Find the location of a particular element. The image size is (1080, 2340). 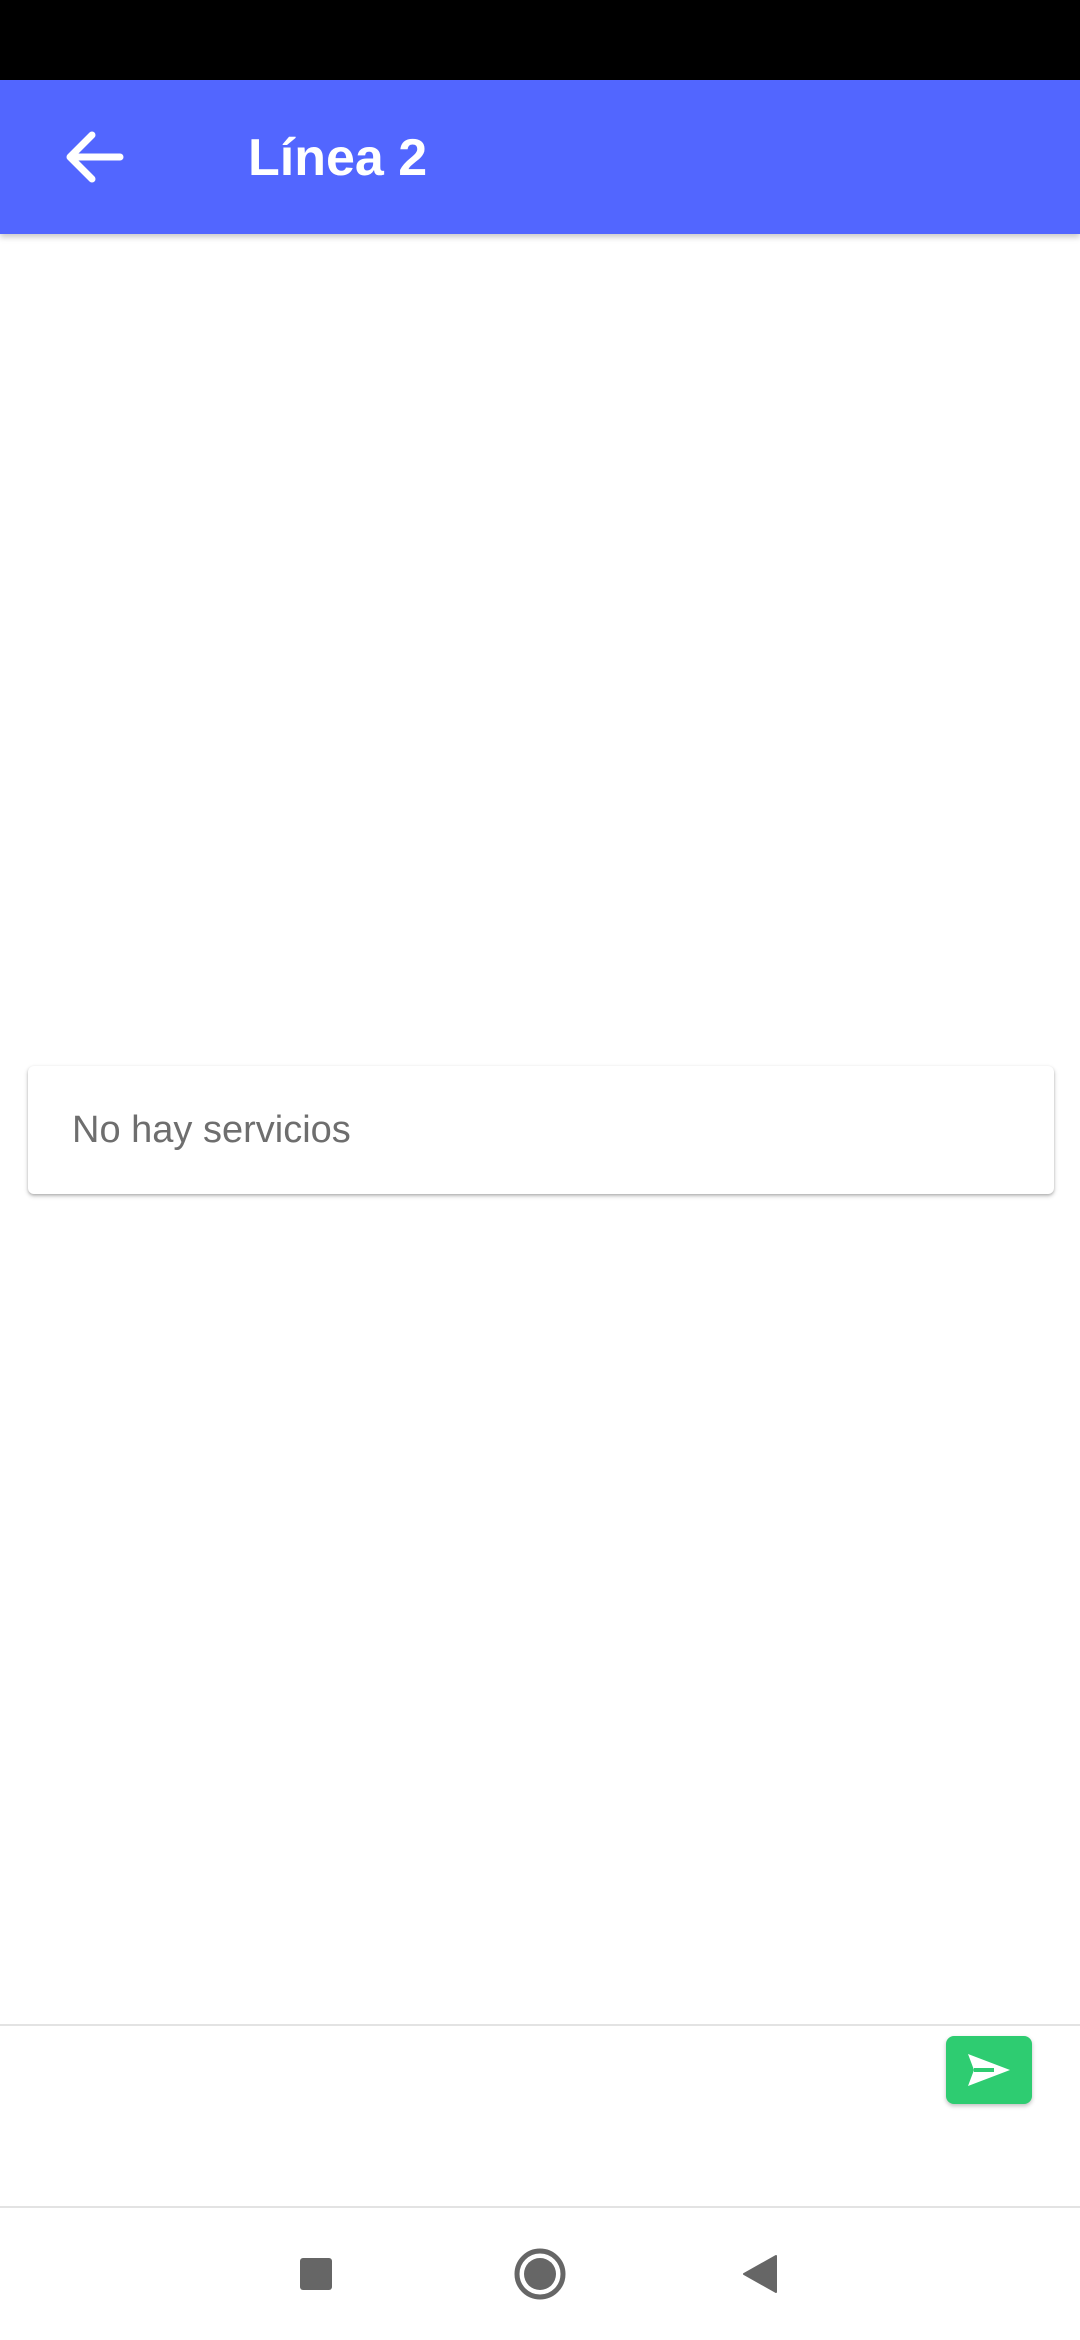

nav-home-button is located at coordinates (540, 2274).